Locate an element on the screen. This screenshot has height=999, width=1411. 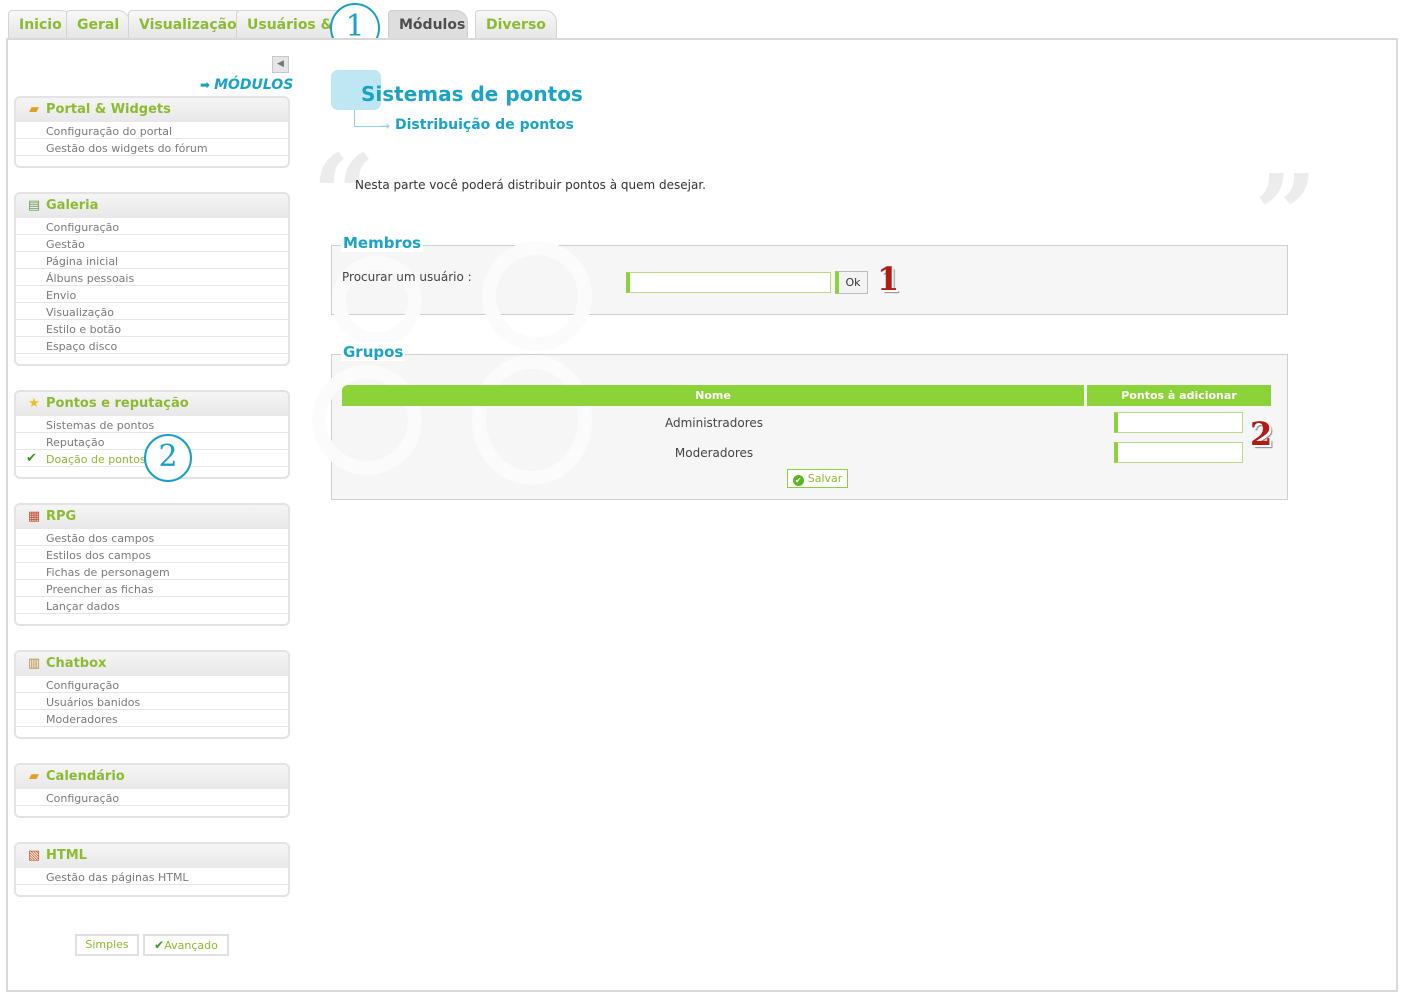
sidebar-item: Envio is located at coordinates (152, 294).